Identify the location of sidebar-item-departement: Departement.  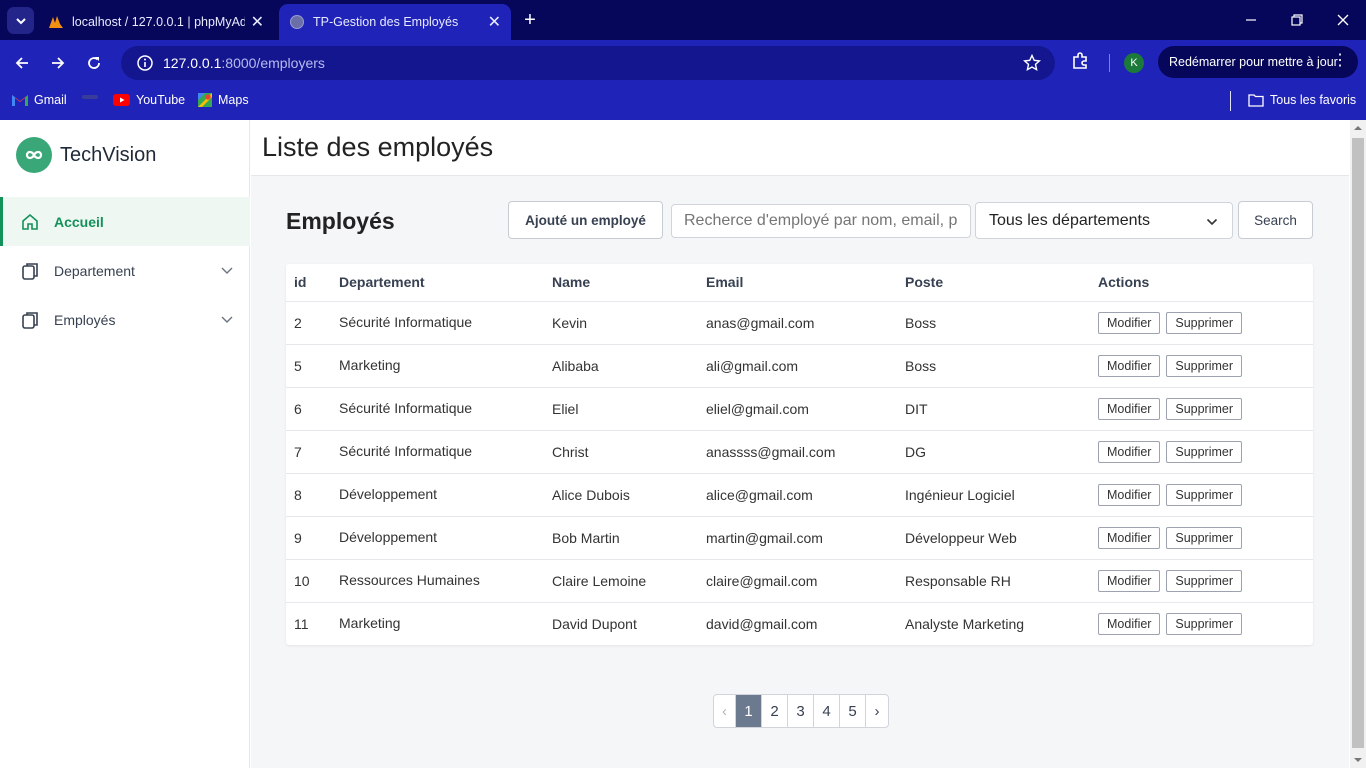
(125, 270).